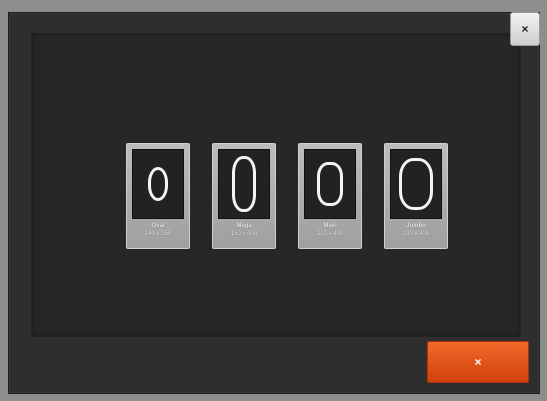 The image size is (547, 401). I want to click on mega-hoop-icon, so click(244, 184).